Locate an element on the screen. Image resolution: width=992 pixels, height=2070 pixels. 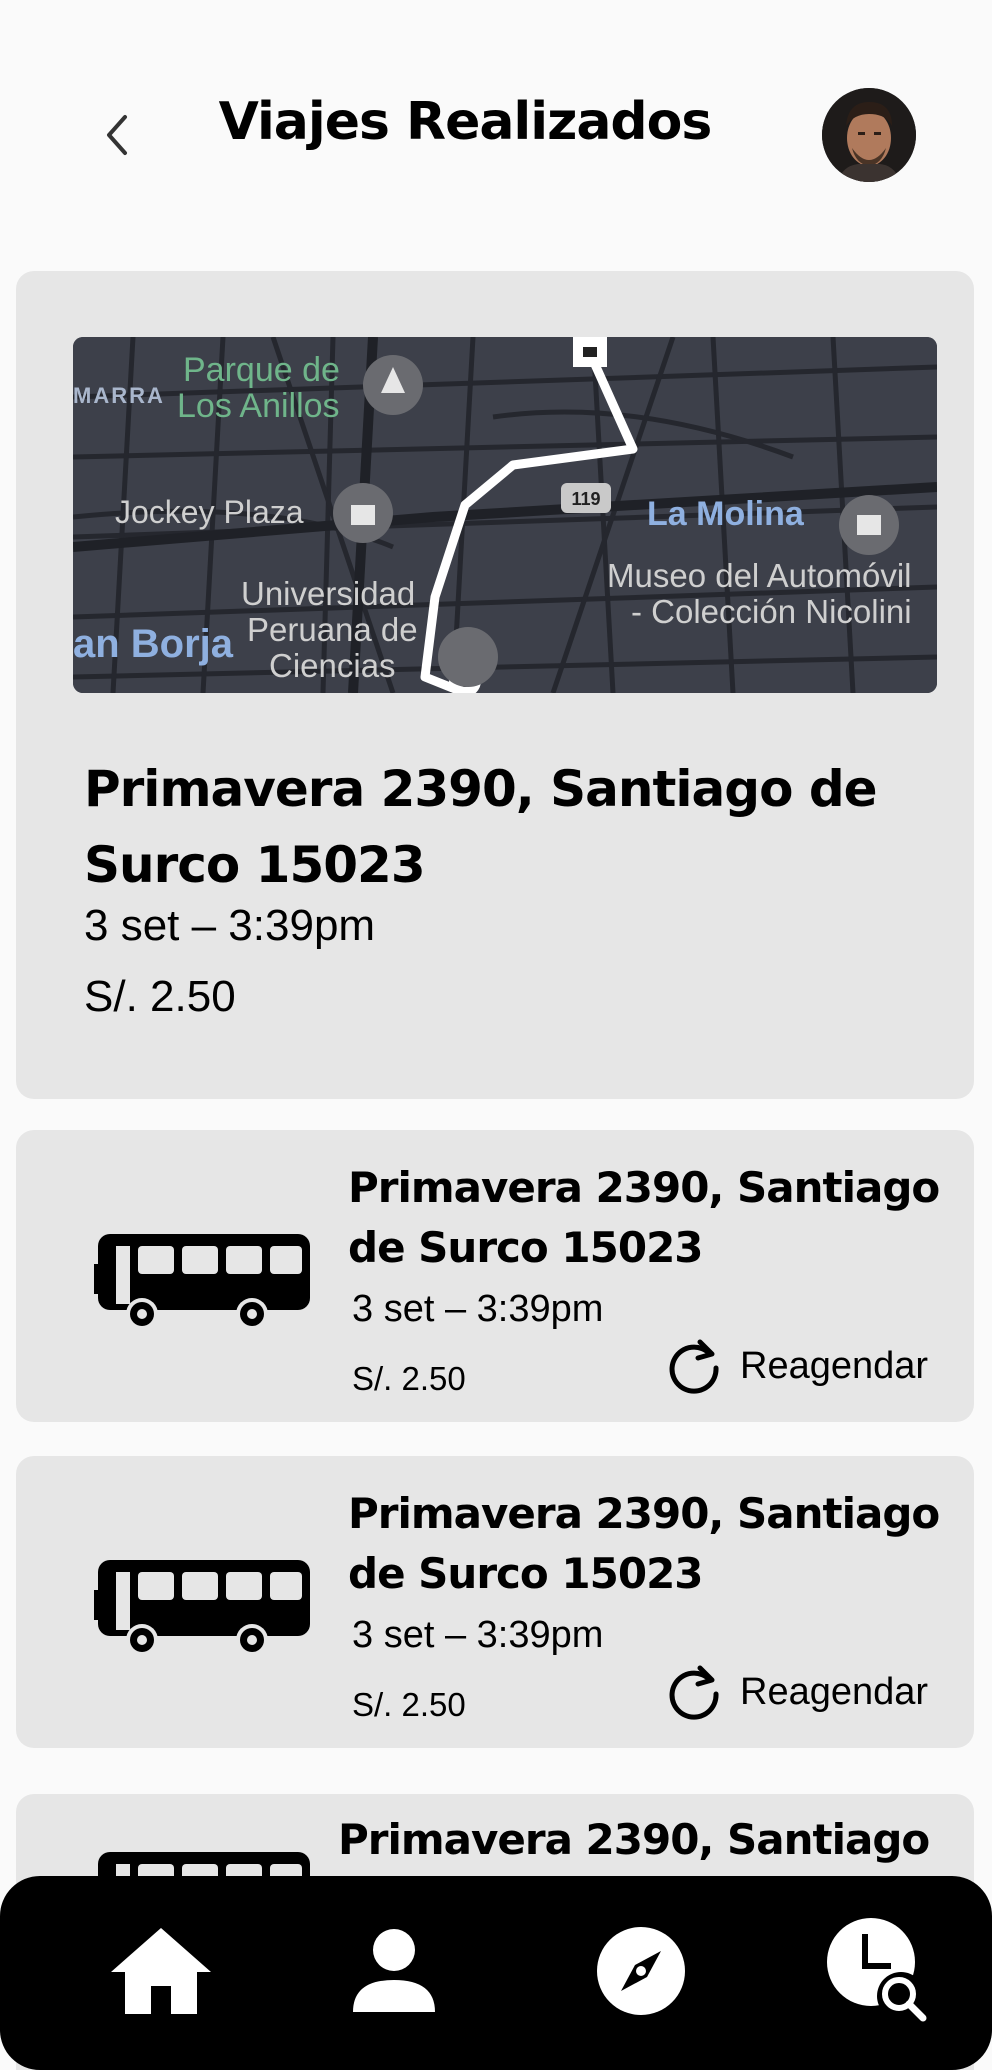
compass-icon is located at coordinates (641, 1971).